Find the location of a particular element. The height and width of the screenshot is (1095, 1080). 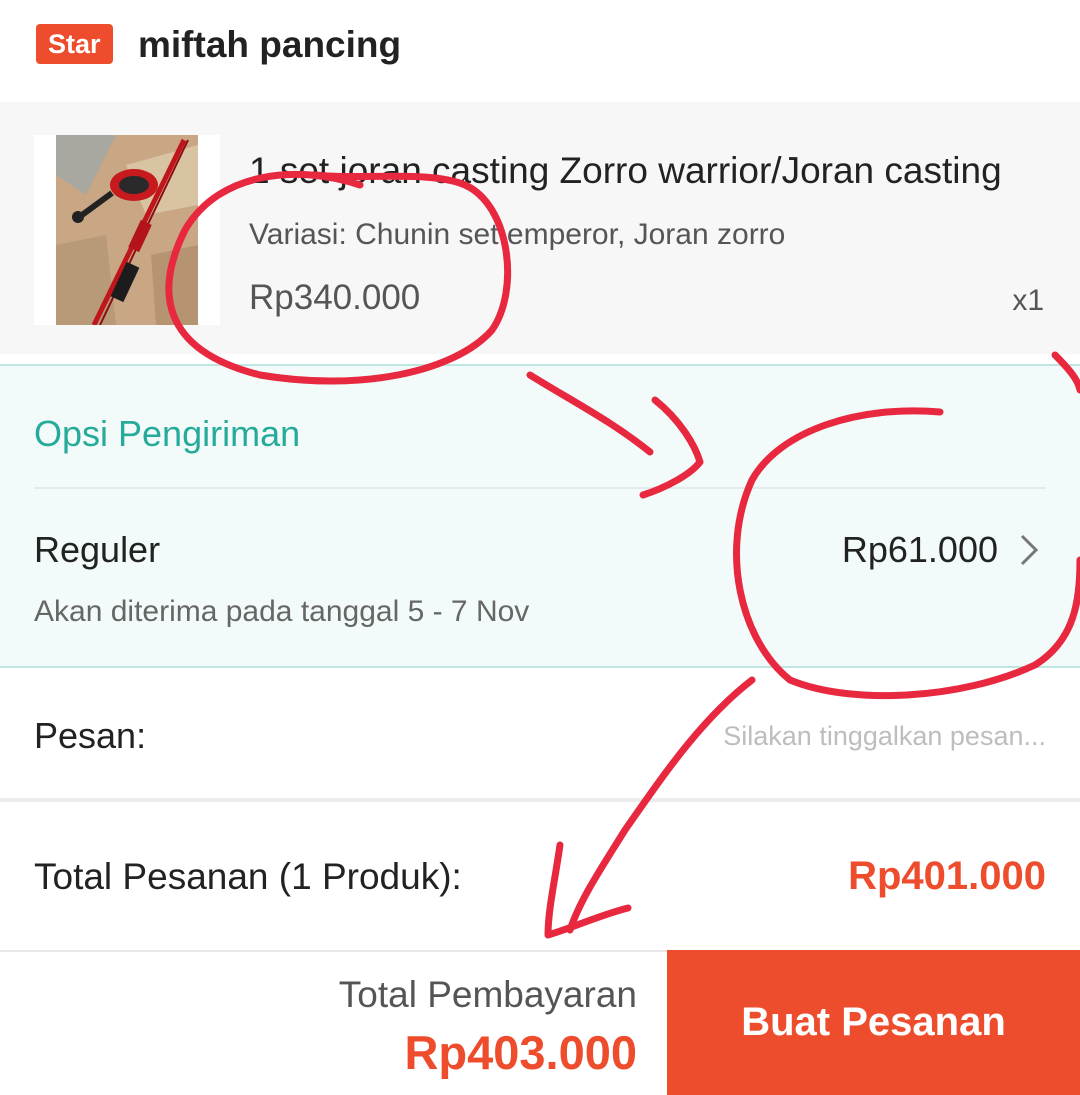

message-label: Pesan: is located at coordinates (90, 735).